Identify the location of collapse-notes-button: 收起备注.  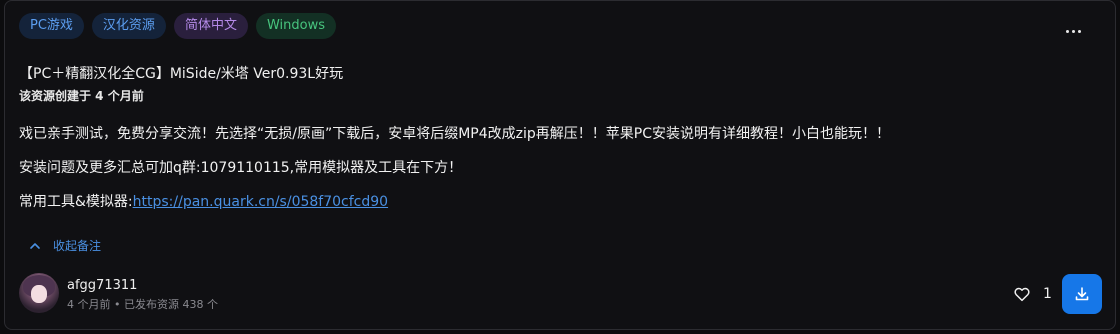
(65, 245).